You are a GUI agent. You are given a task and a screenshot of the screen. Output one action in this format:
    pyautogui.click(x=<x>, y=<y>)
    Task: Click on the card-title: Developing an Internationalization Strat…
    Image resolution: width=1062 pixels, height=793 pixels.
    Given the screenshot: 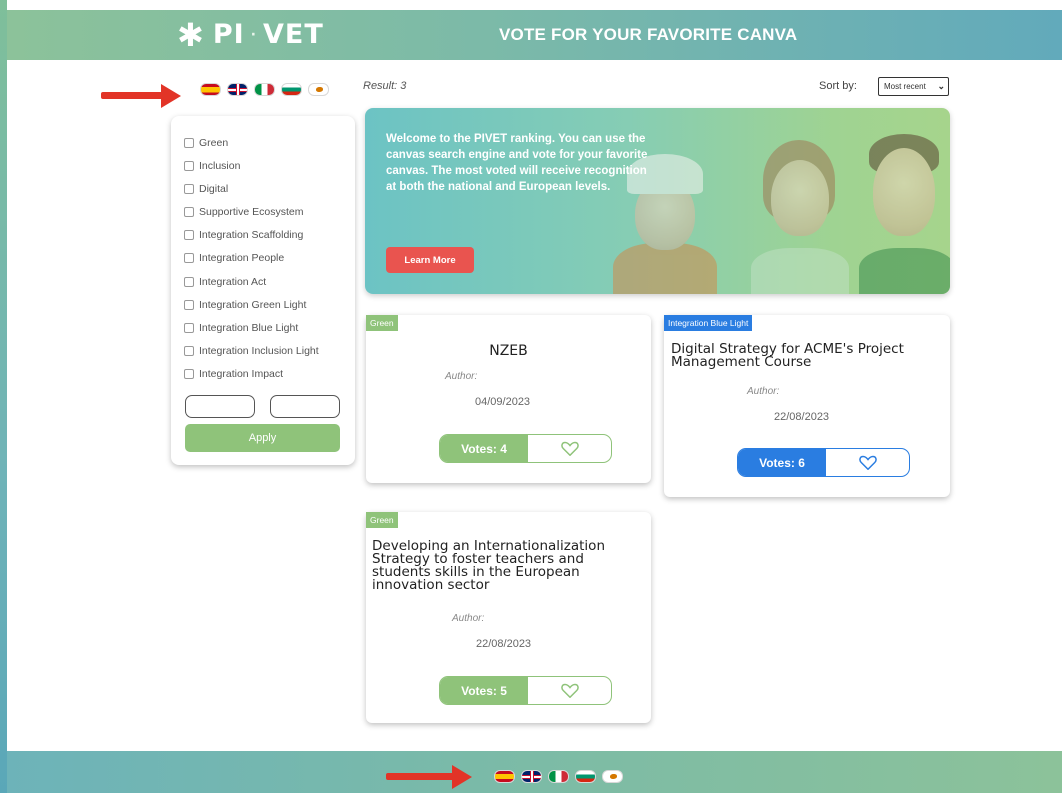 What is the action you would take?
    pyautogui.click(x=488, y=566)
    